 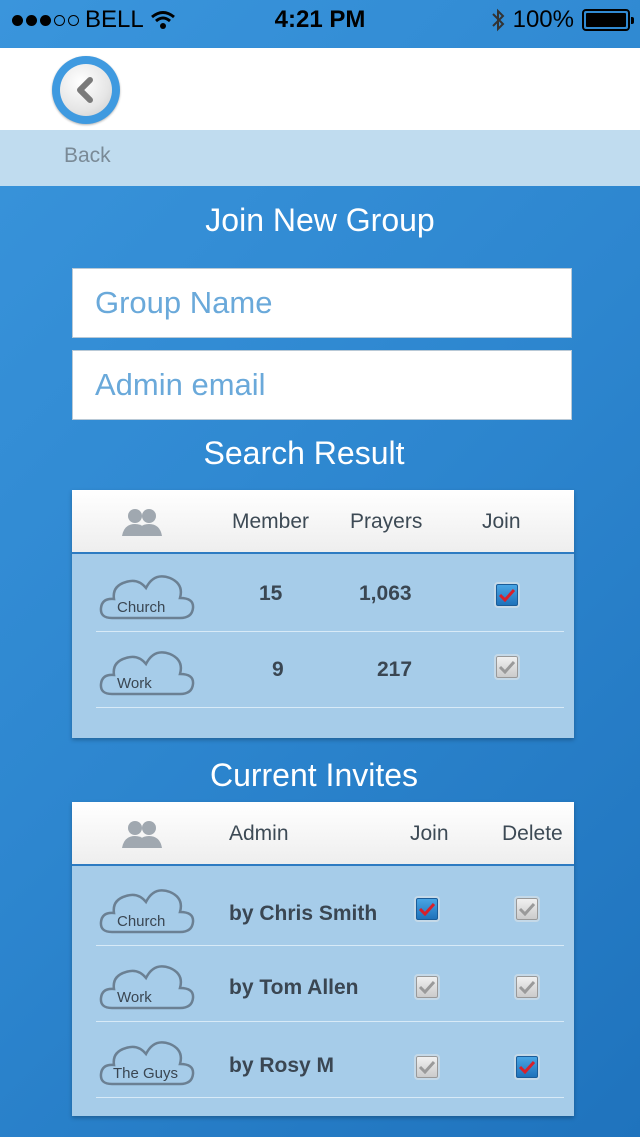 What do you see at coordinates (282, 1065) in the screenshot?
I see `admin-name: by Rosy M` at bounding box center [282, 1065].